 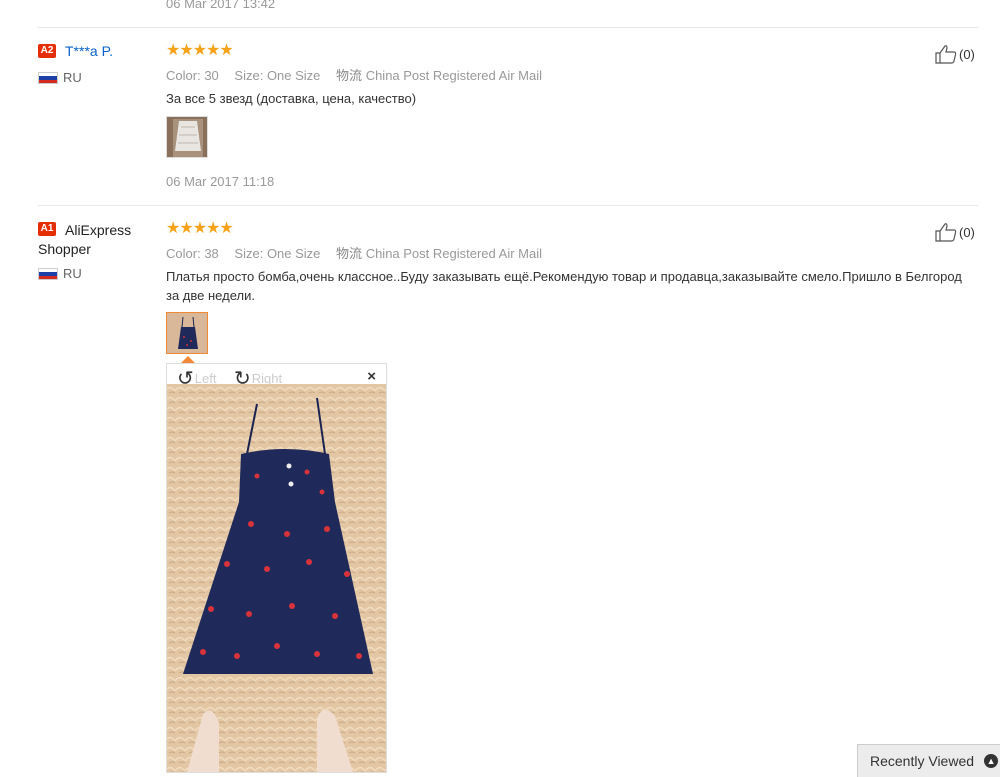 I want to click on color-value: 38, so click(x=211, y=253).